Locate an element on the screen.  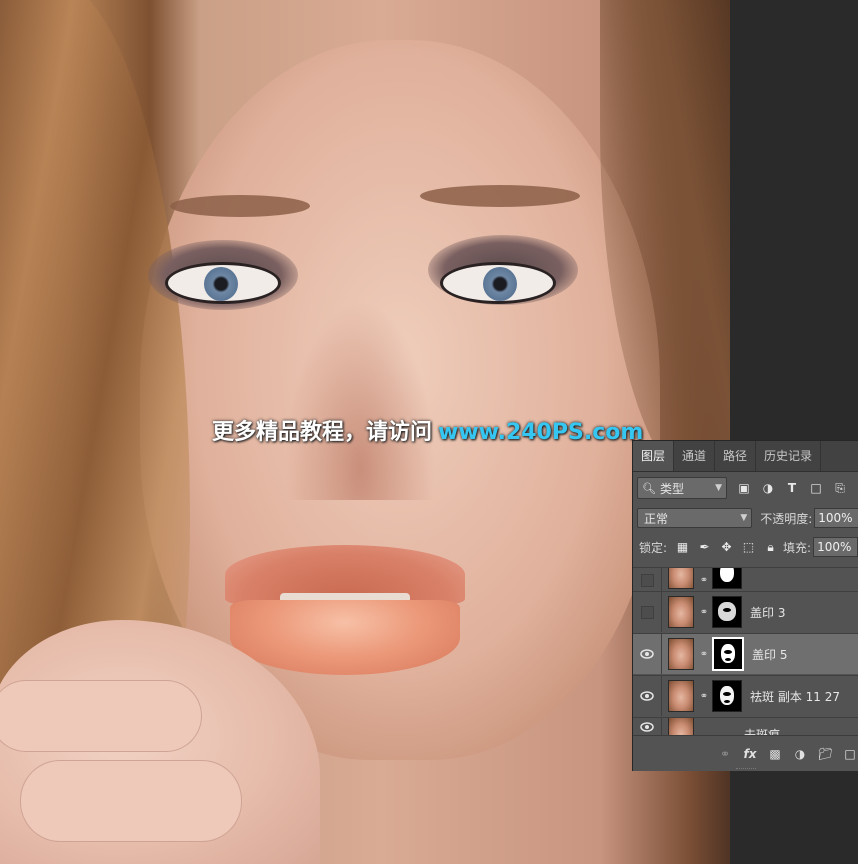
blend-mode-value: 正常 is located at coordinates (656, 518).